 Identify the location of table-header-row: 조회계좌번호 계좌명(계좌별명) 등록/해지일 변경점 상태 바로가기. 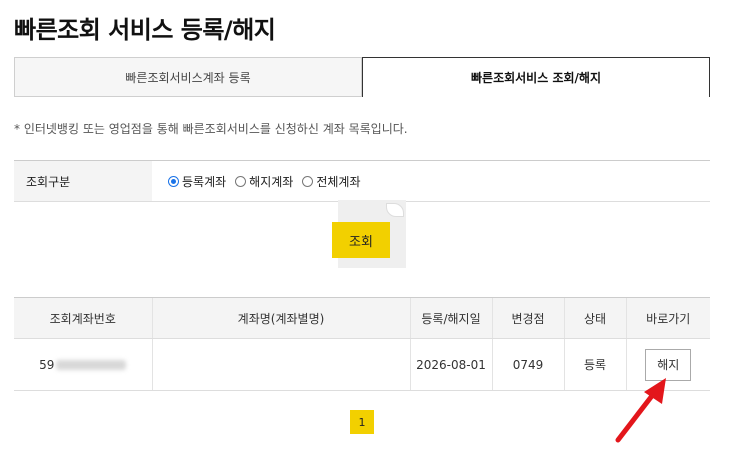
(362, 318).